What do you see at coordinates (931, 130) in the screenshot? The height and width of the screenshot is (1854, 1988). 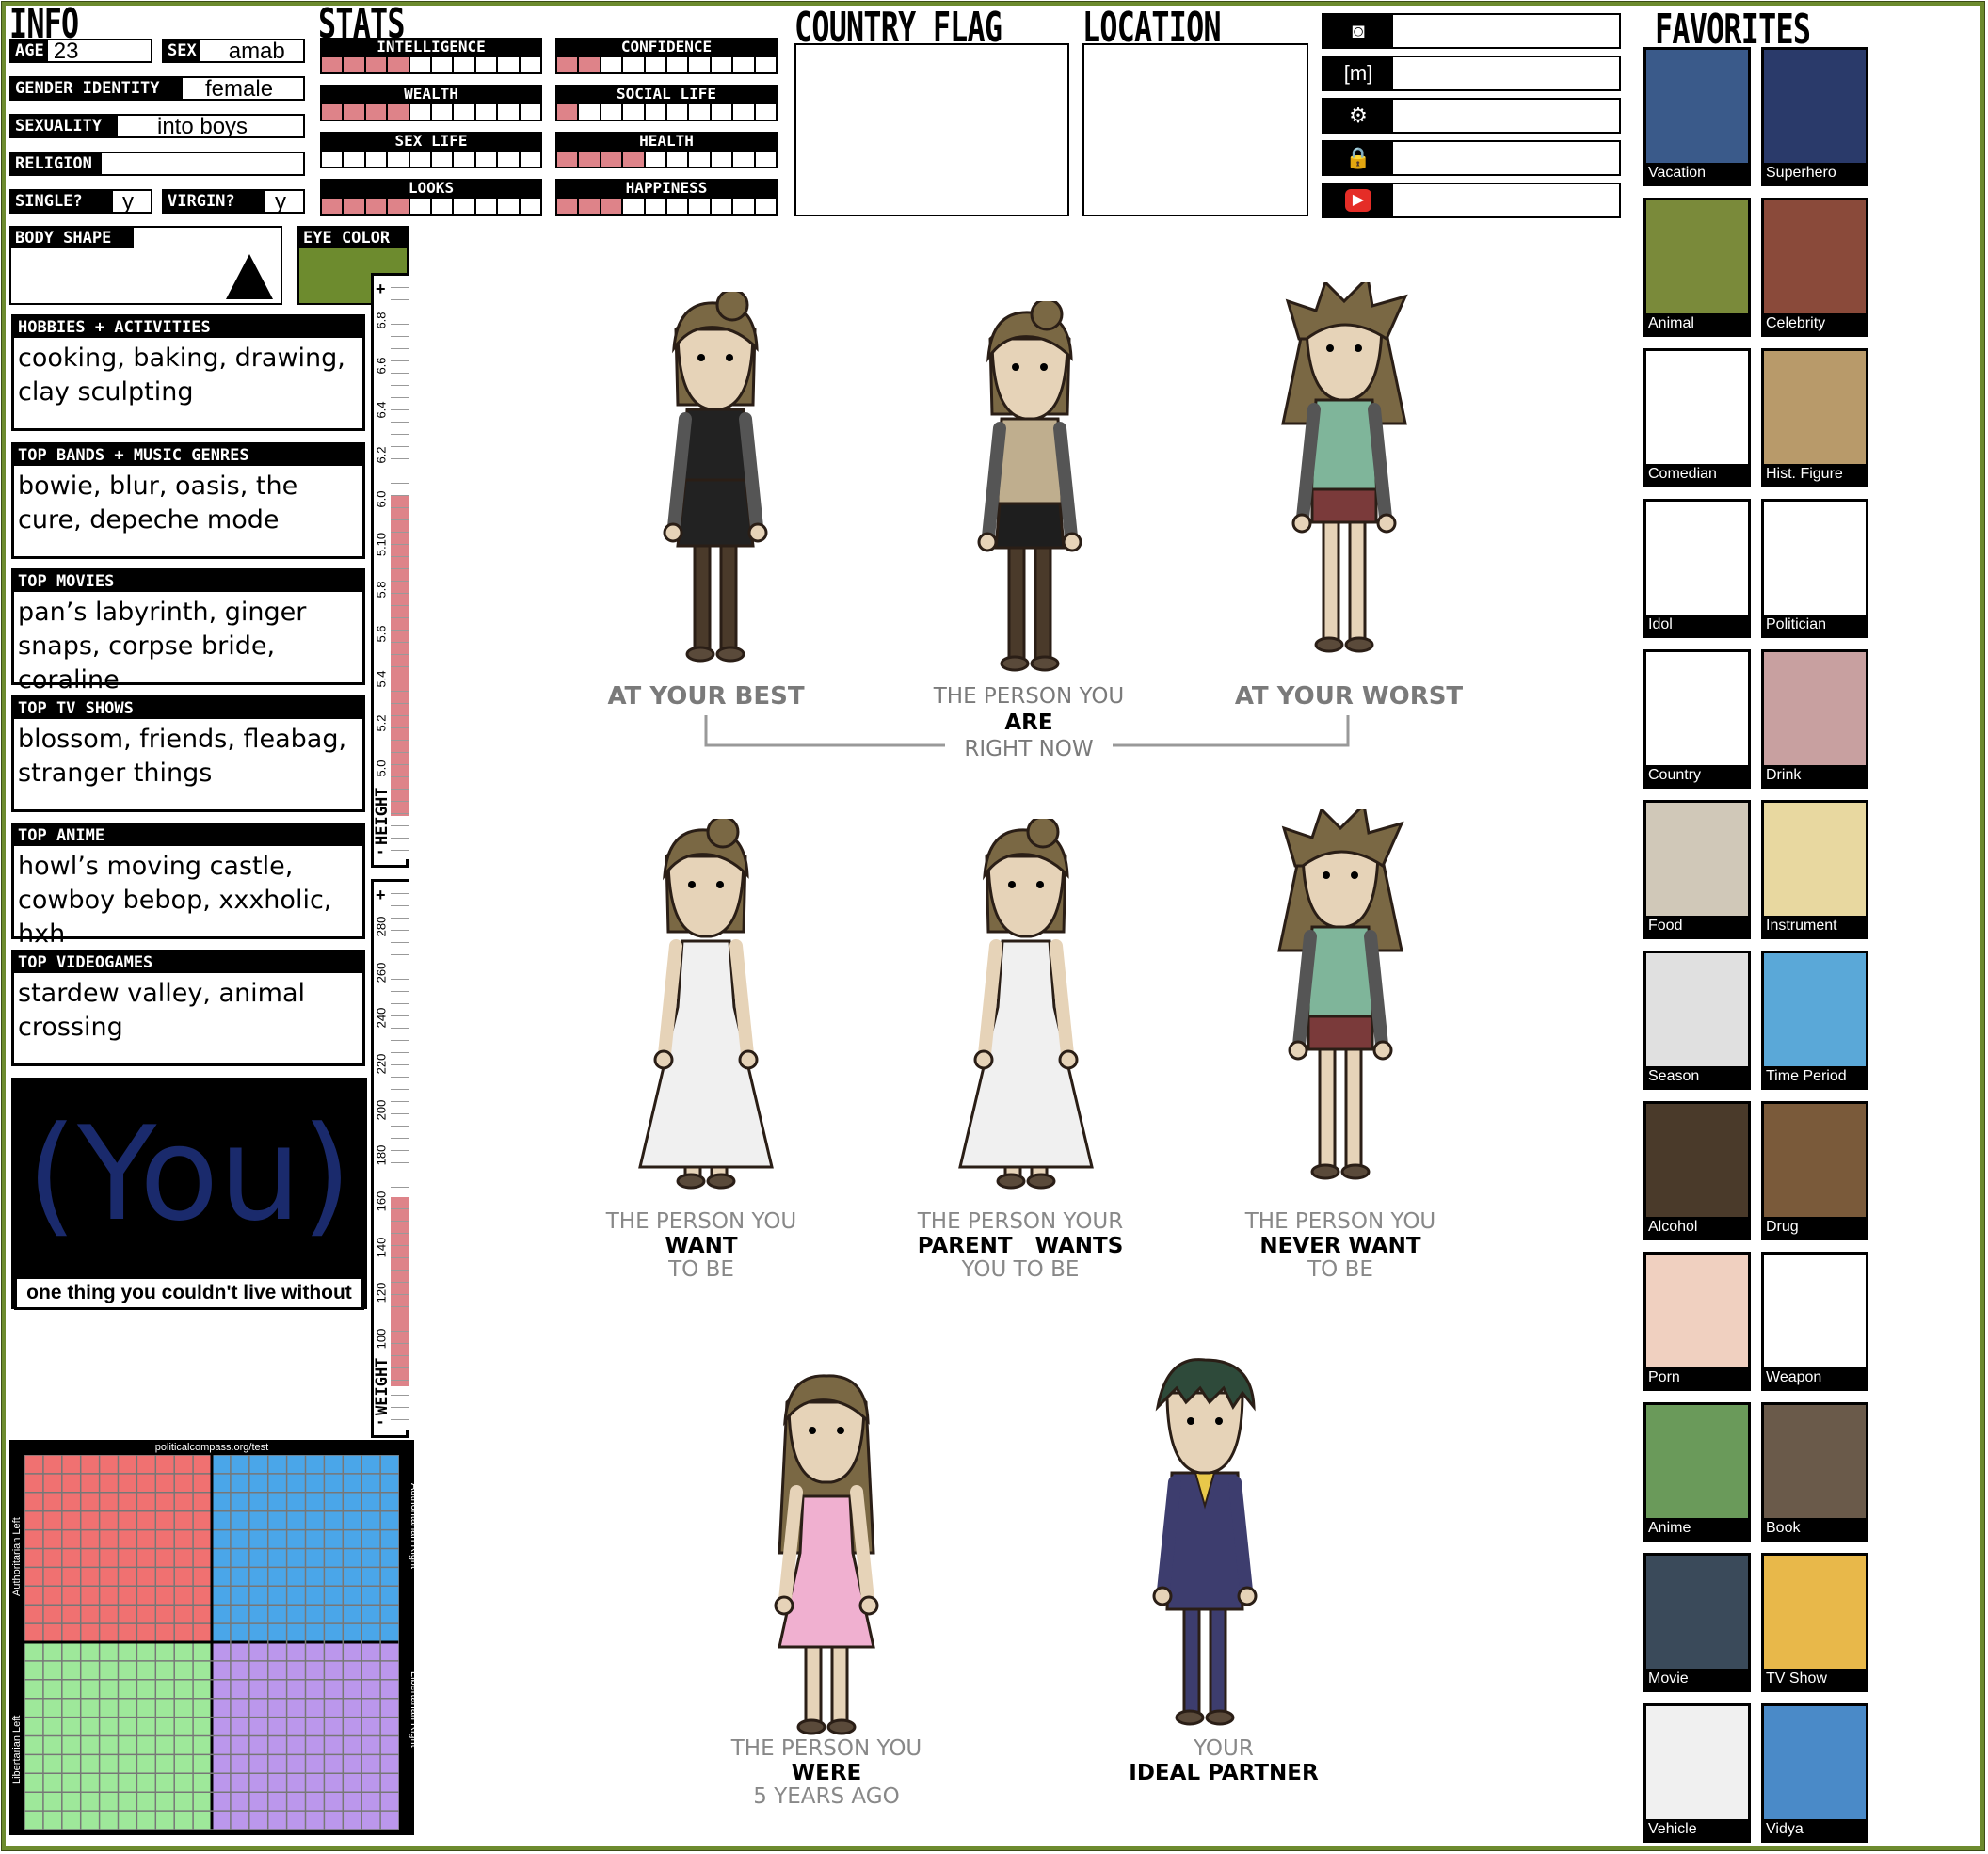 I see `country-flag-box` at bounding box center [931, 130].